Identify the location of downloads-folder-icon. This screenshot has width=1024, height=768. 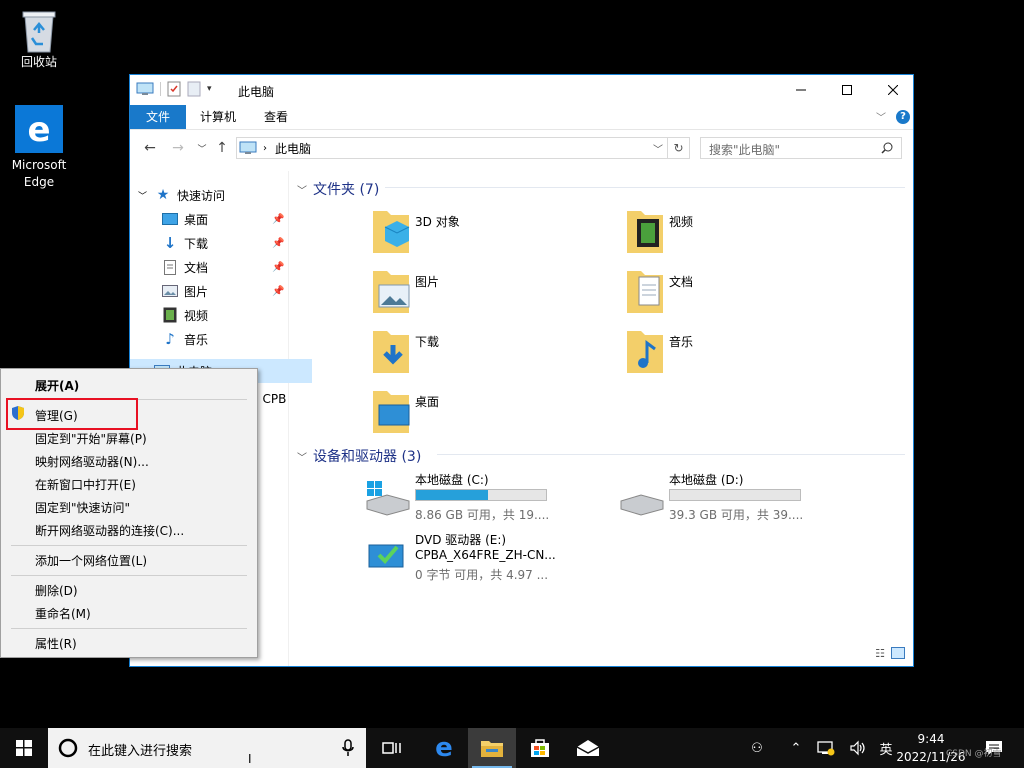
(391, 351).